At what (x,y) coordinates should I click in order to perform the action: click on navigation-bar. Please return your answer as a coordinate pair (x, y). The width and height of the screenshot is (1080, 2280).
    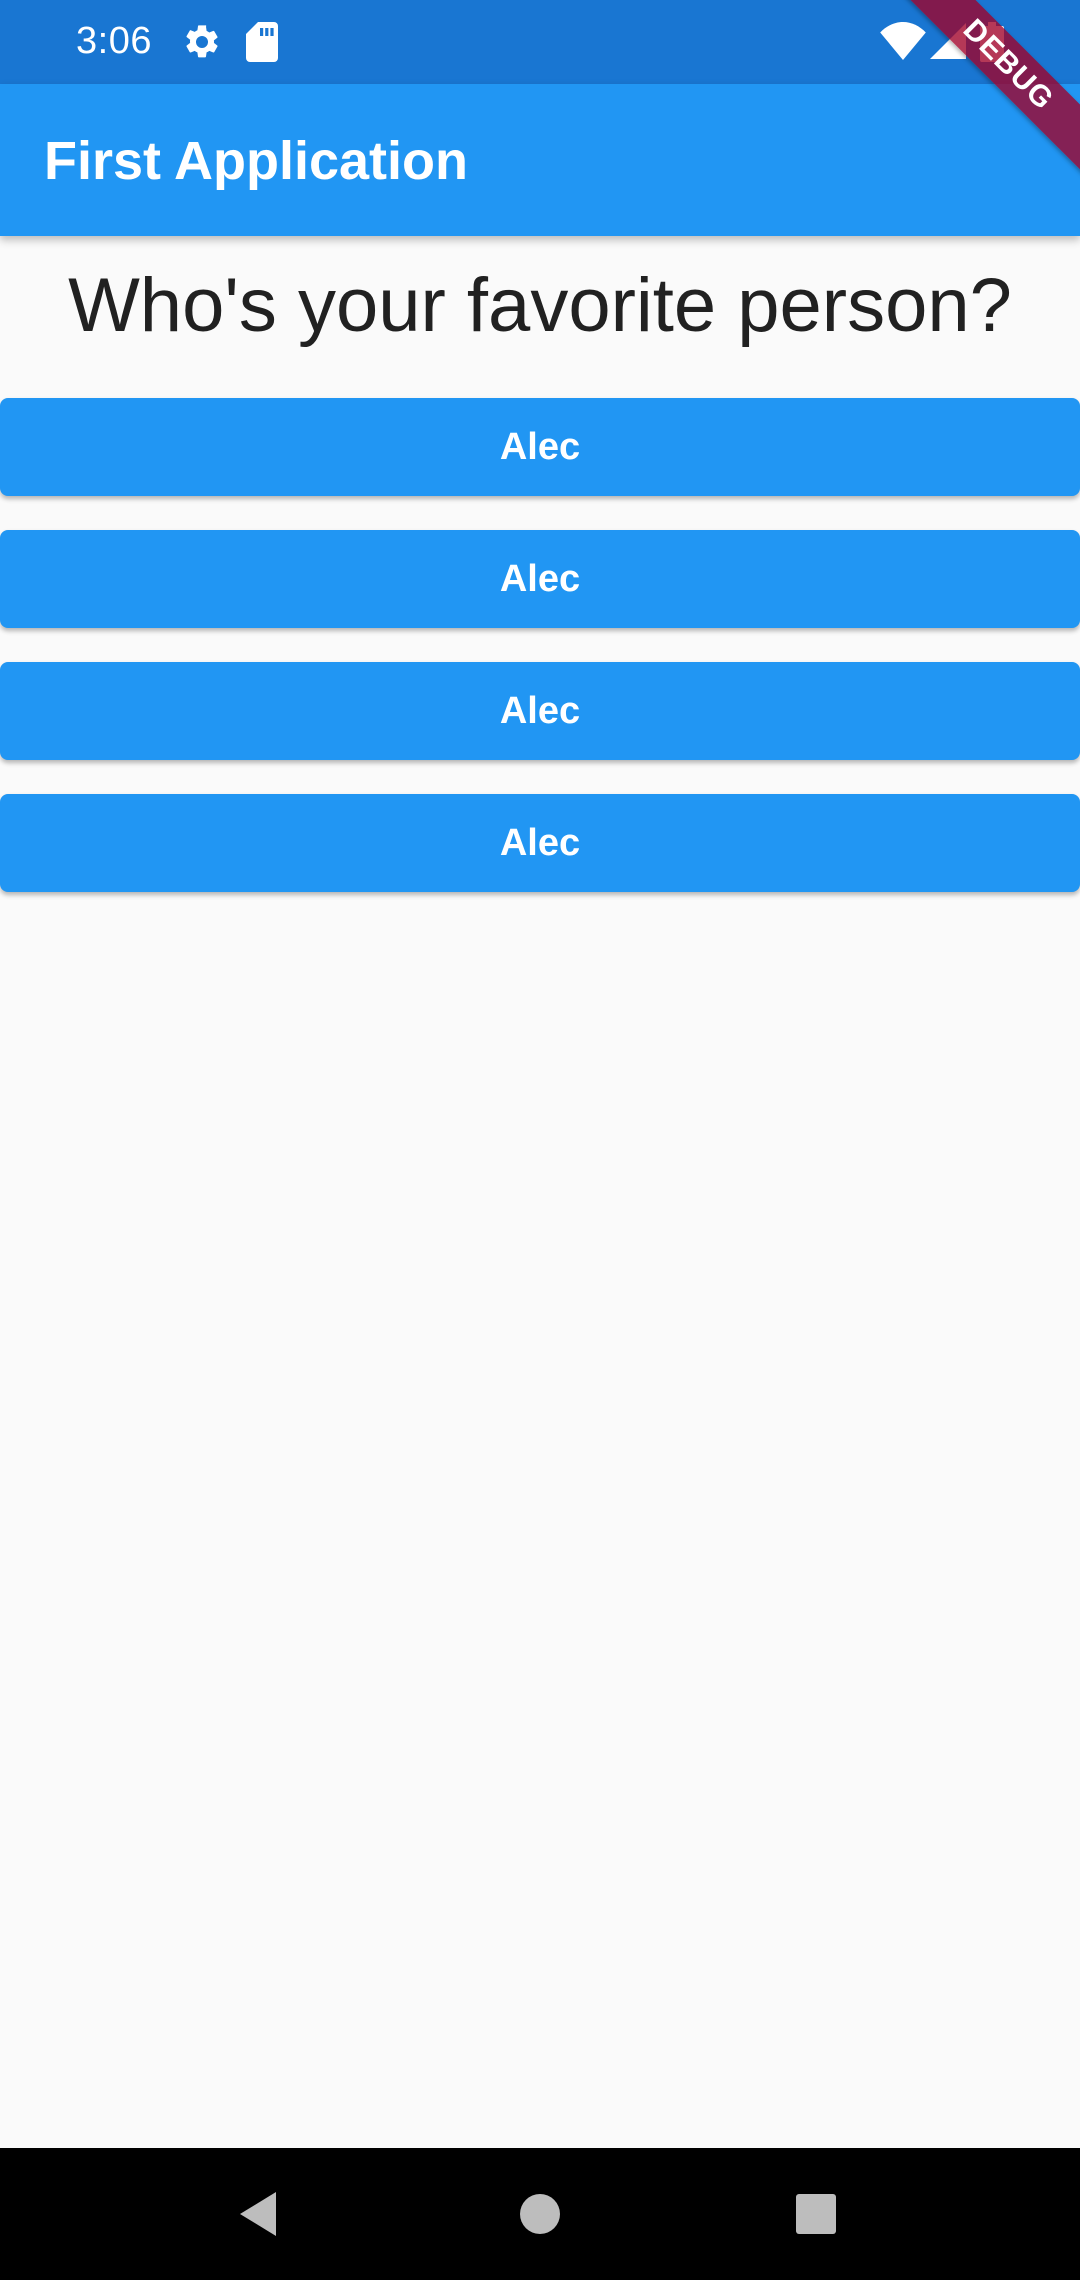
    Looking at the image, I should click on (540, 2214).